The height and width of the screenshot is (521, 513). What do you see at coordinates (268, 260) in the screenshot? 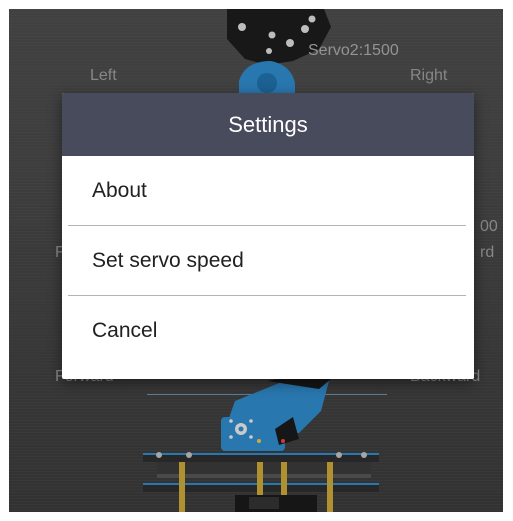
I see `set-servo-speed-option: Set servo speed` at bounding box center [268, 260].